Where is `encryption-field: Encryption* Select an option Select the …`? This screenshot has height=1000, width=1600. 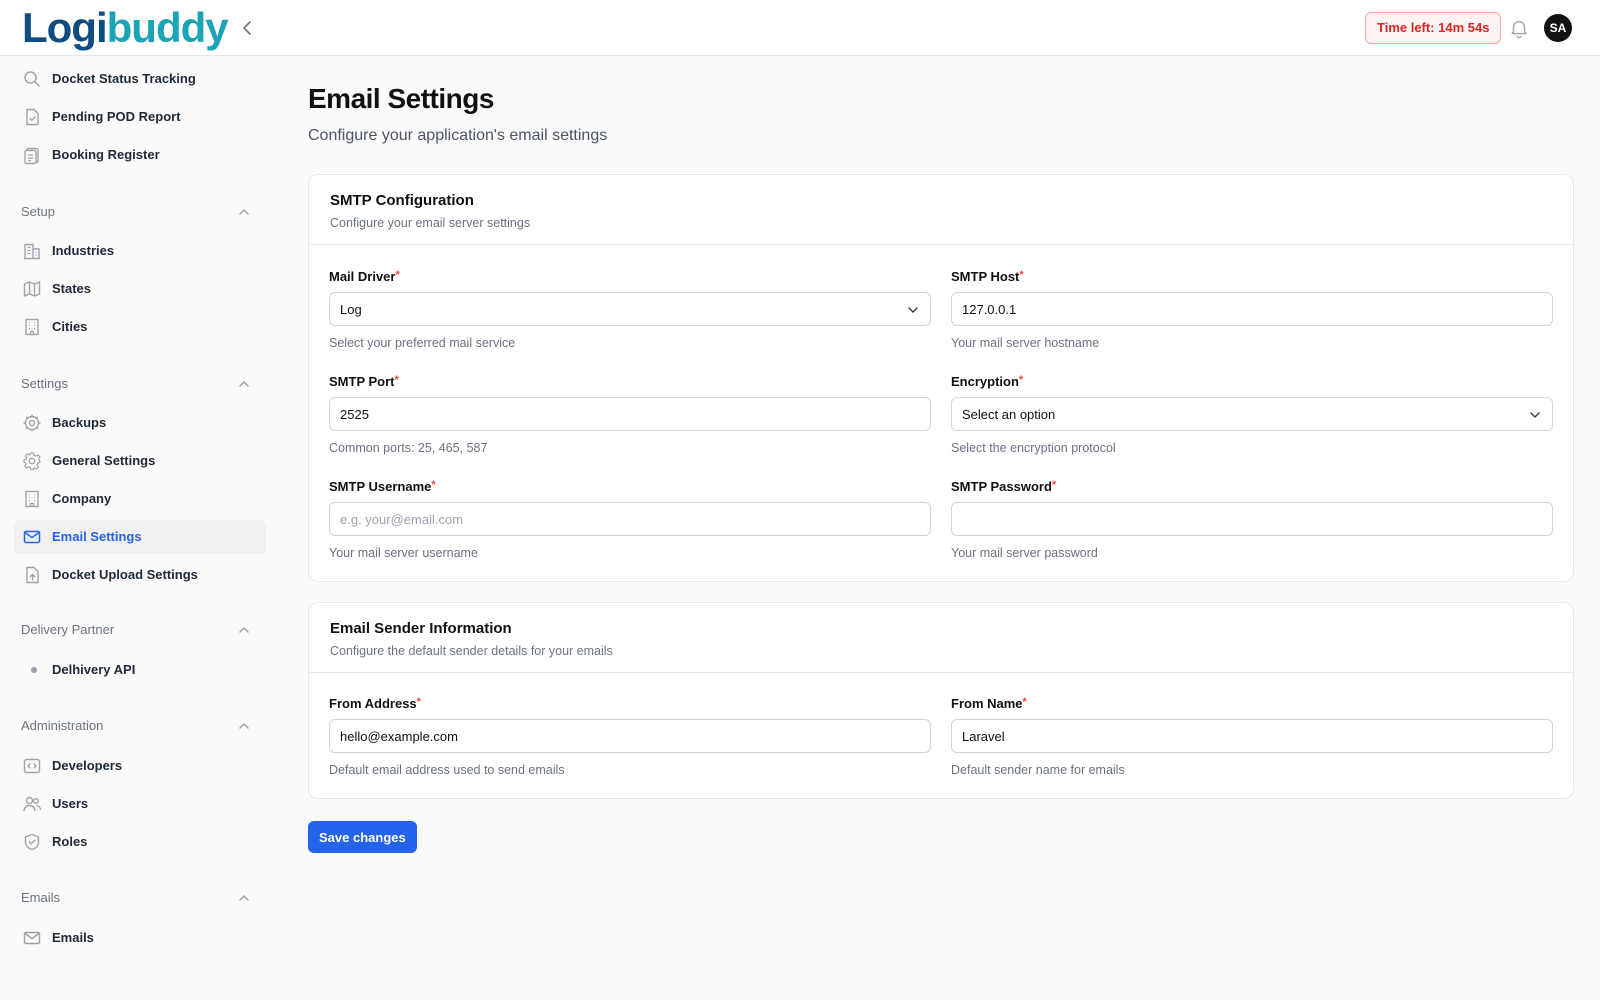 encryption-field: Encryption* Select an option Select the … is located at coordinates (1252, 420).